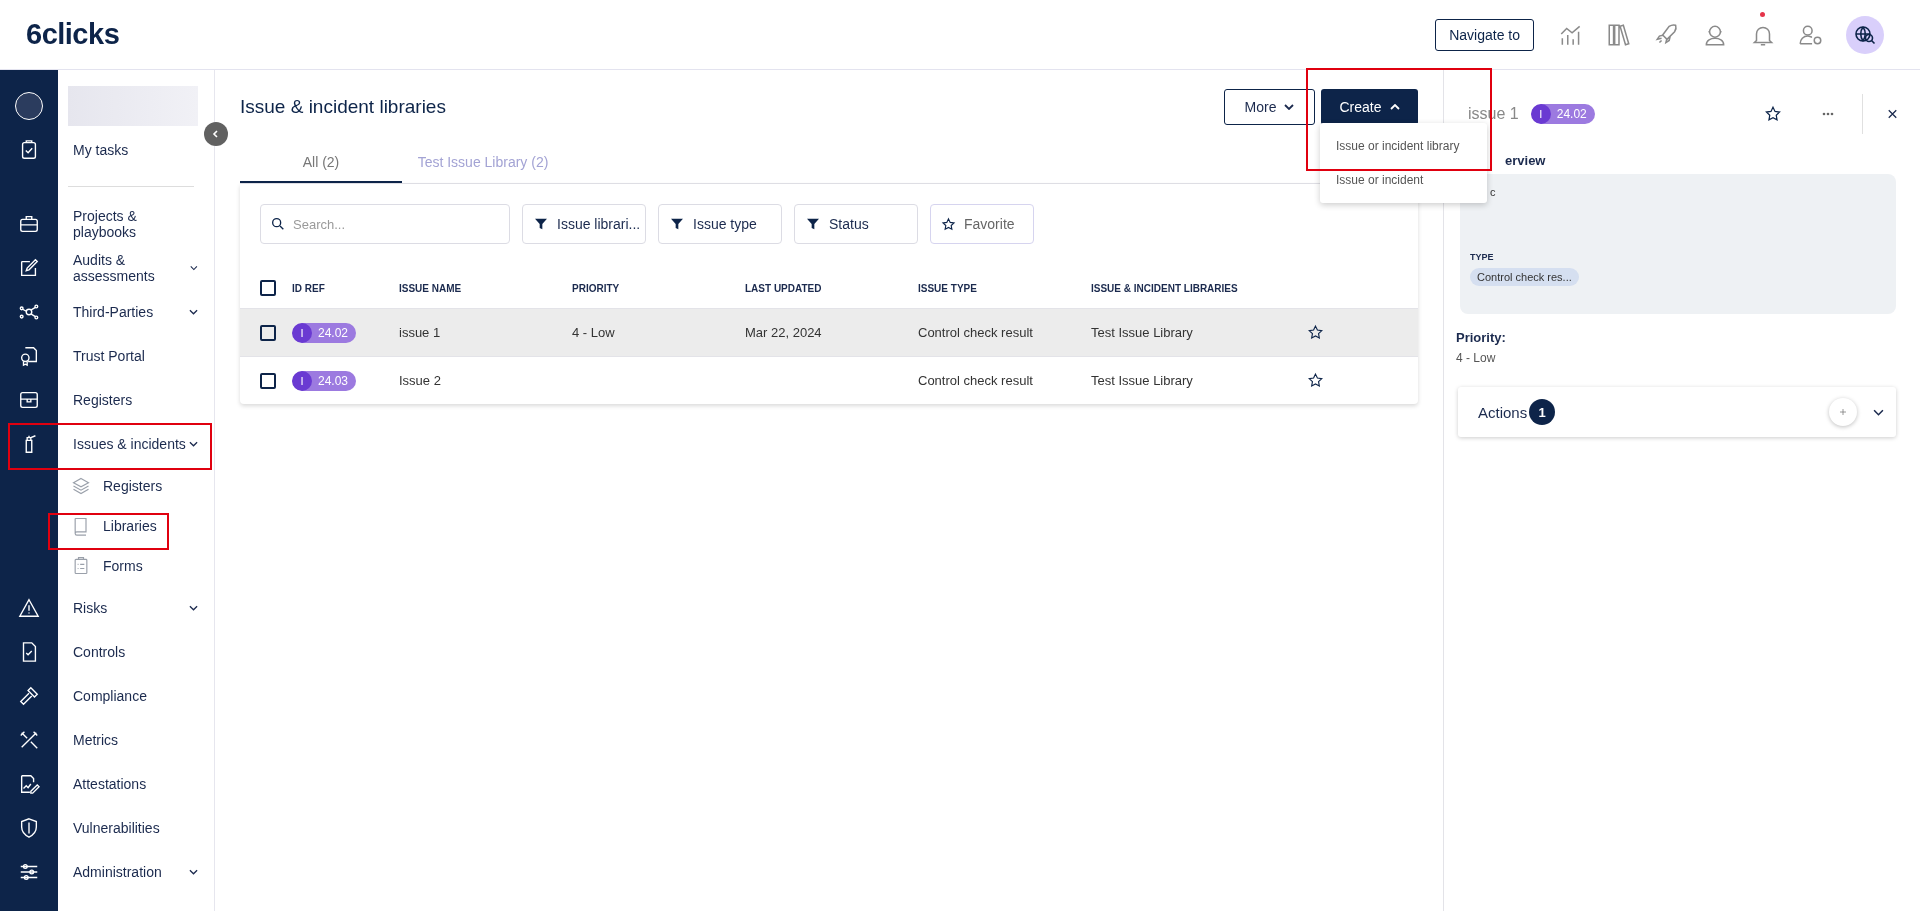 This screenshot has height=911, width=1920. I want to click on nav-subitem: Libraries, so click(107, 526).